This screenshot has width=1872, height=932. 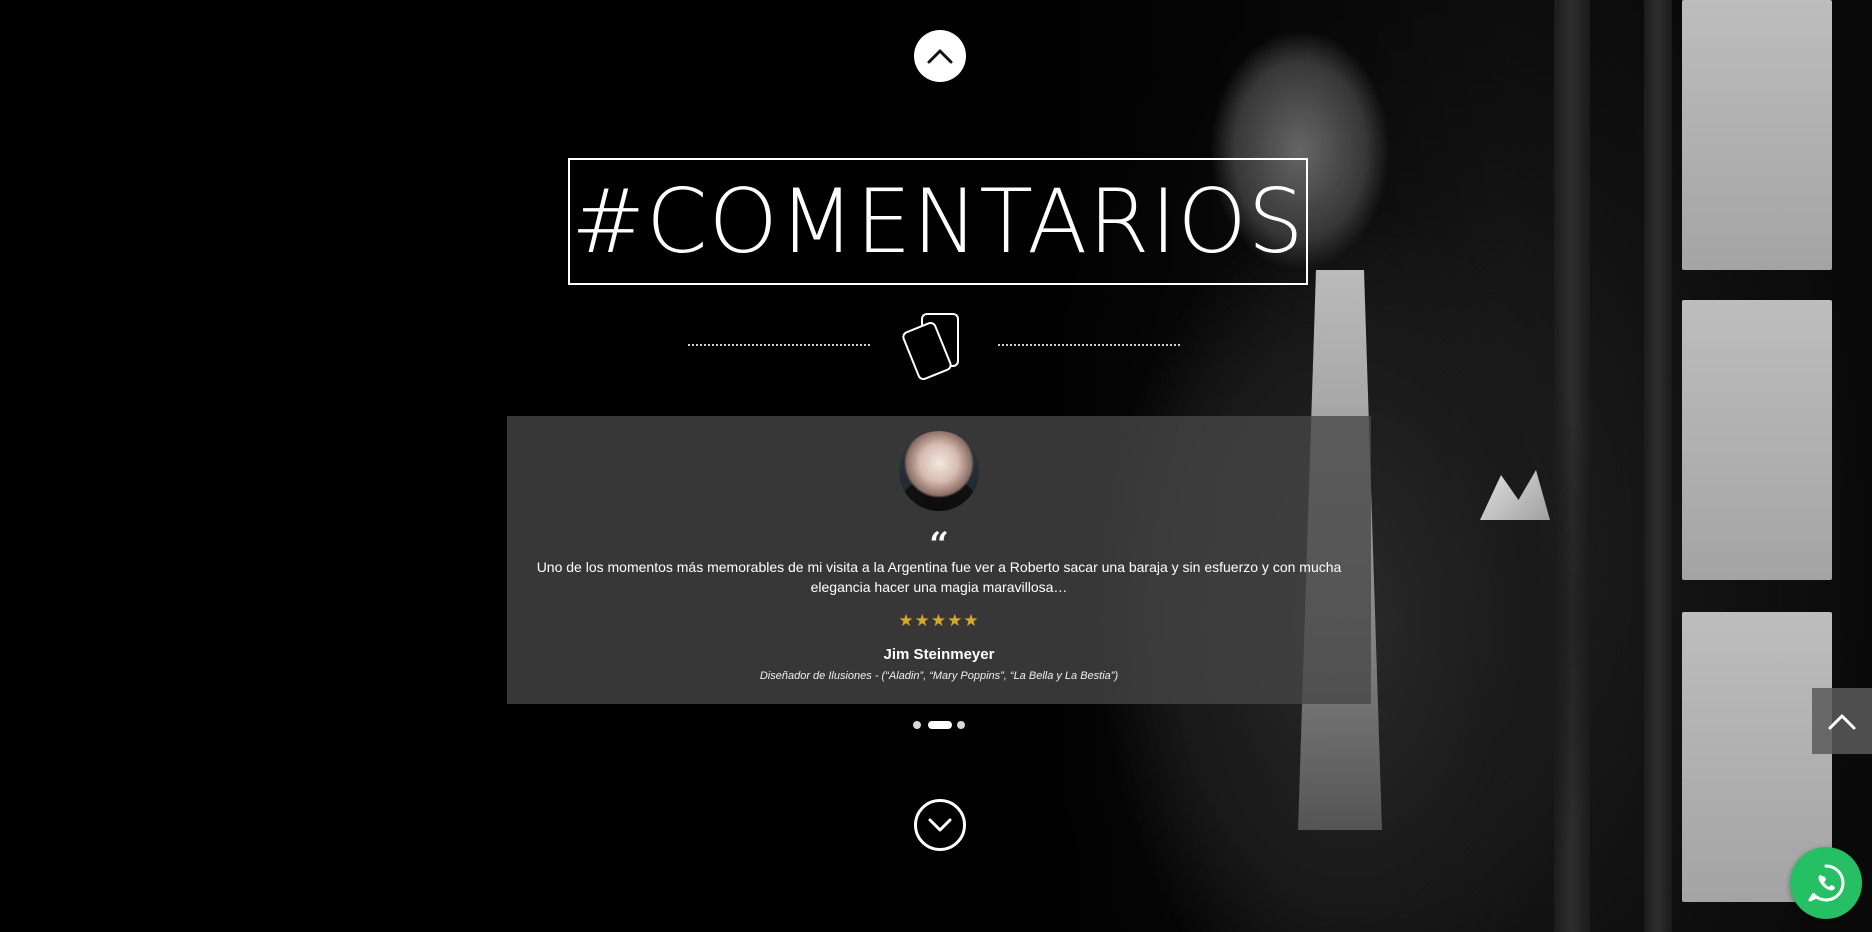 What do you see at coordinates (939, 471) in the screenshot?
I see `testimonial-avatar` at bounding box center [939, 471].